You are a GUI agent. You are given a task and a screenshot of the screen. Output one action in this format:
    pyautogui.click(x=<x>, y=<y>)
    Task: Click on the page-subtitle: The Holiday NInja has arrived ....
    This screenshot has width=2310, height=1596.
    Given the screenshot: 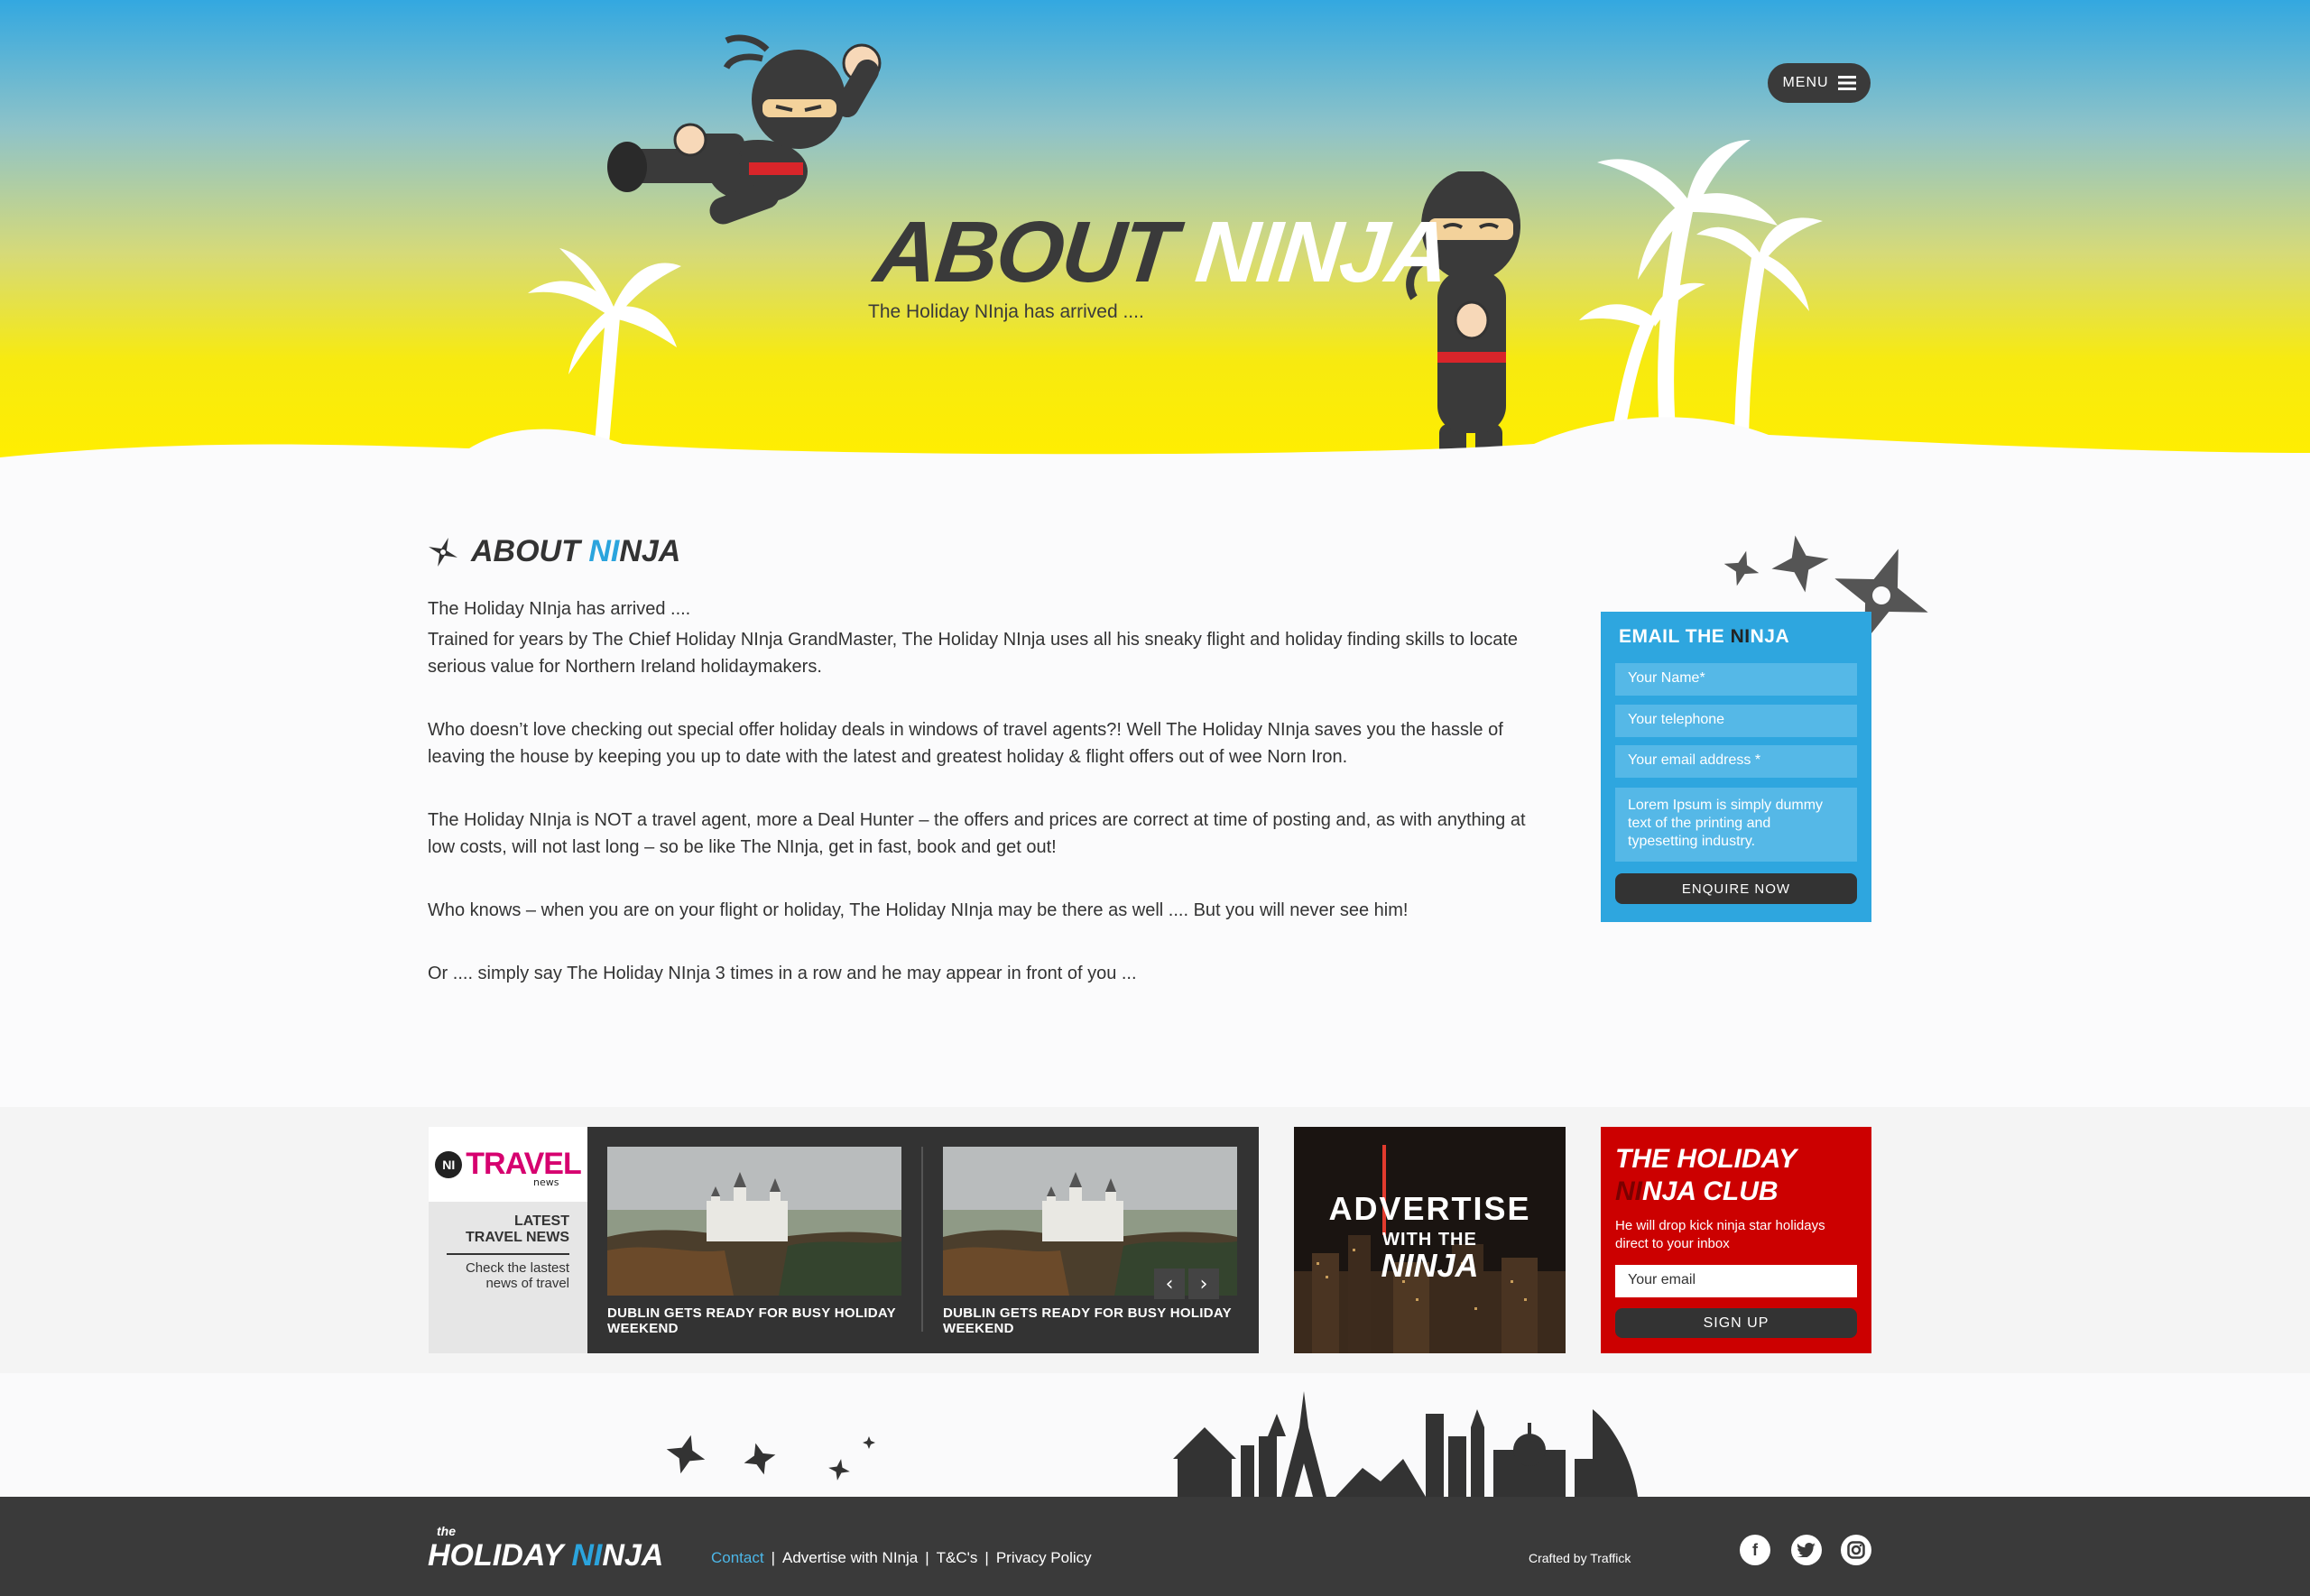 What is the action you would take?
    pyautogui.click(x=1006, y=311)
    